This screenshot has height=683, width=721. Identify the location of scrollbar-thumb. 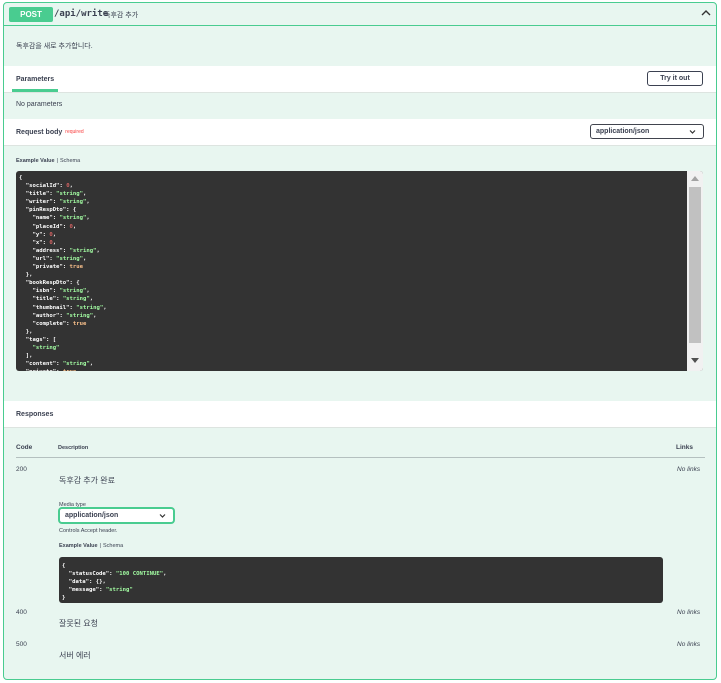
(695, 265).